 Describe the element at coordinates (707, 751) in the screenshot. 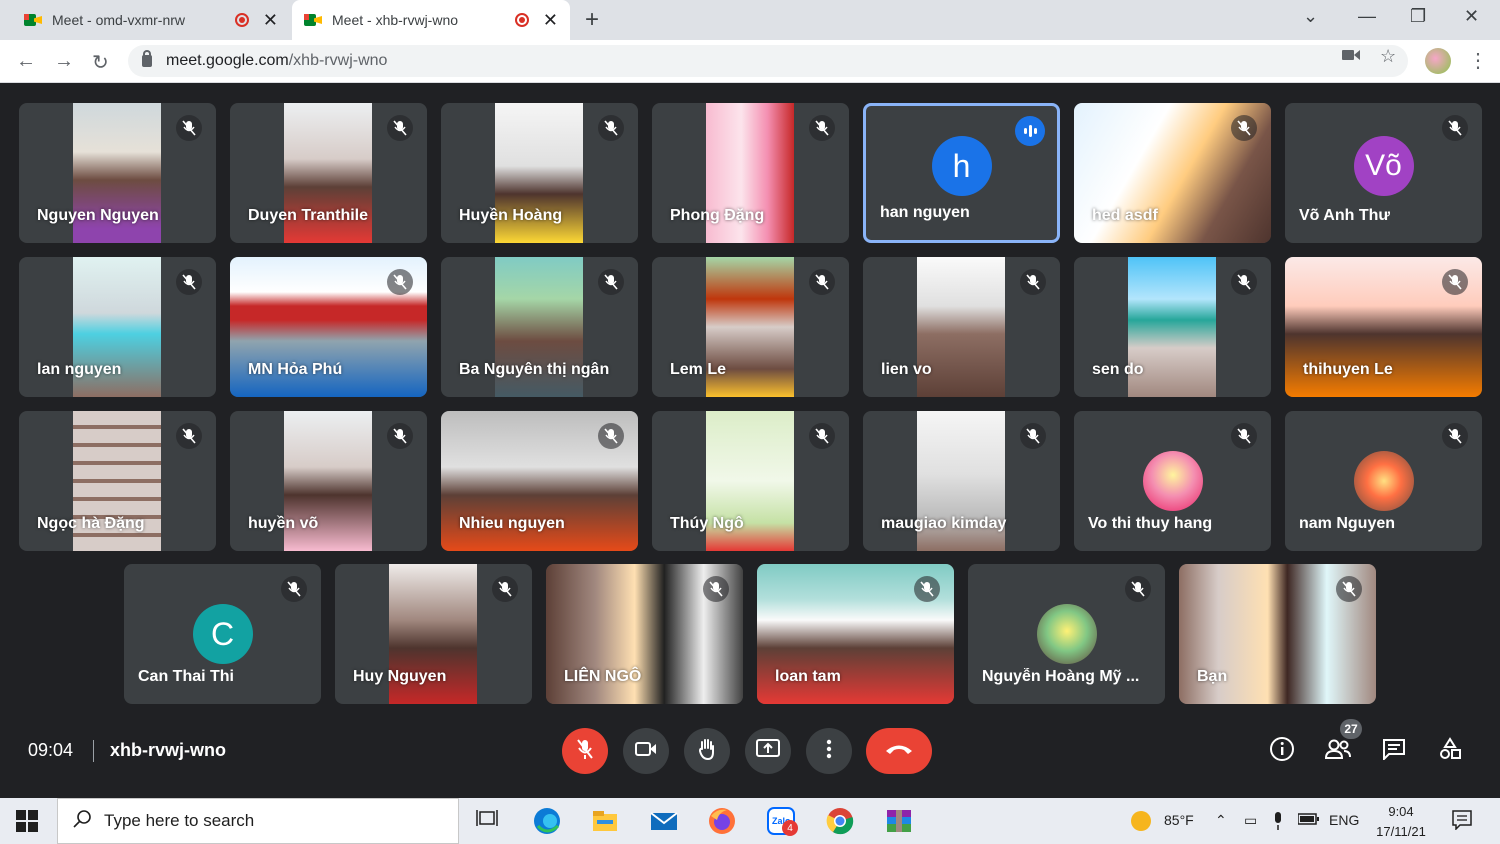

I see `raise-hand-button` at that location.